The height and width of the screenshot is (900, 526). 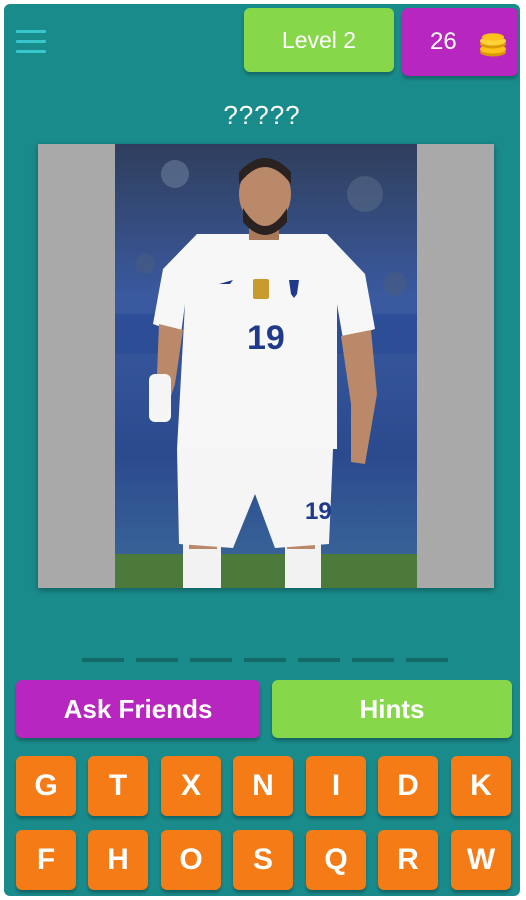 I want to click on letter-key: N, so click(x=263, y=786).